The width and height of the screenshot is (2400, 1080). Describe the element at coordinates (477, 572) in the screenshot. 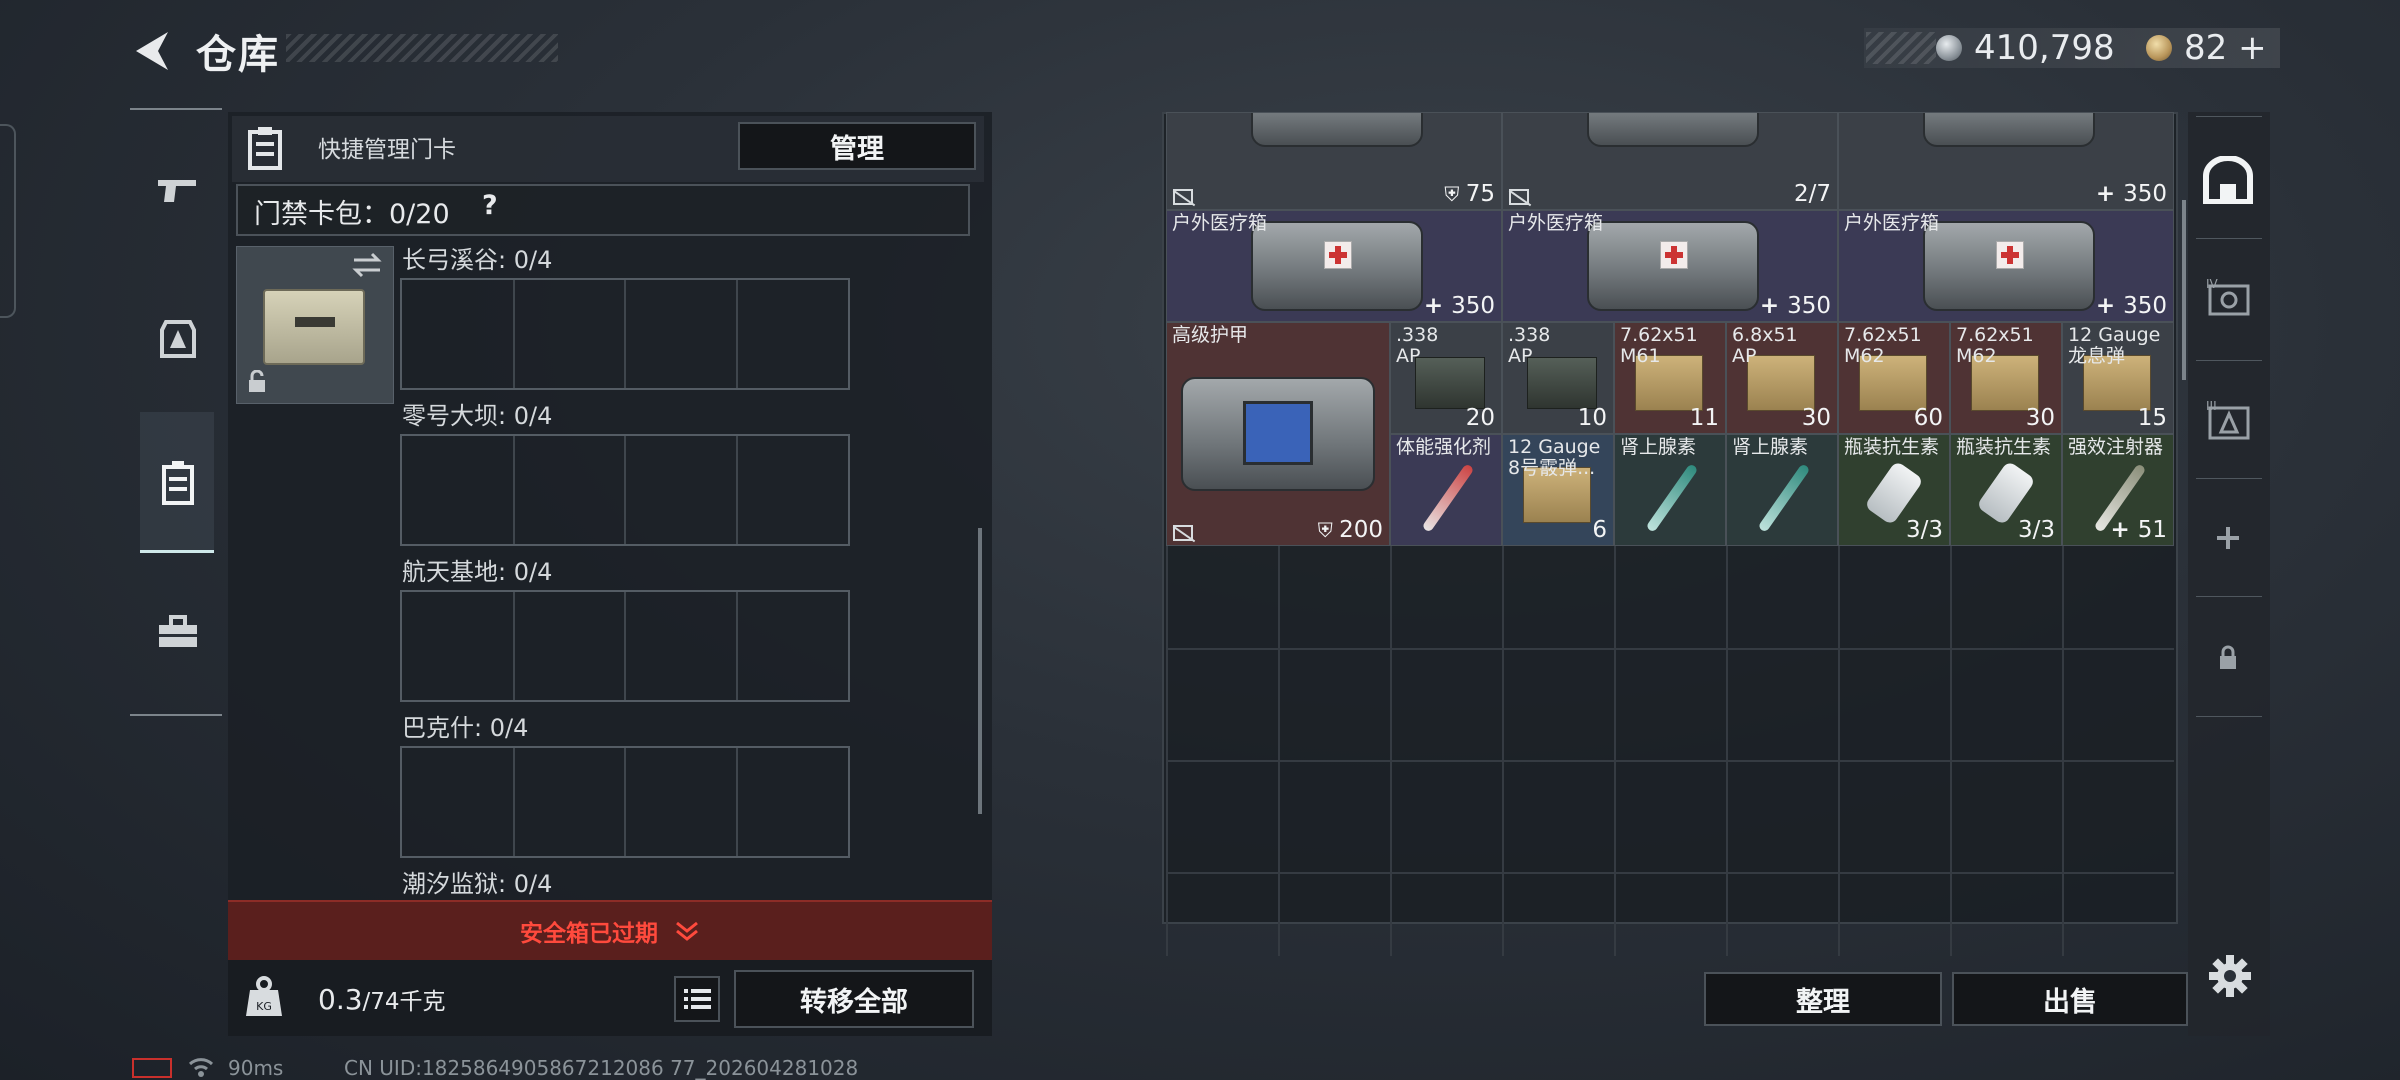

I see `map-label-space-base: 航天基地: 0/4` at that location.